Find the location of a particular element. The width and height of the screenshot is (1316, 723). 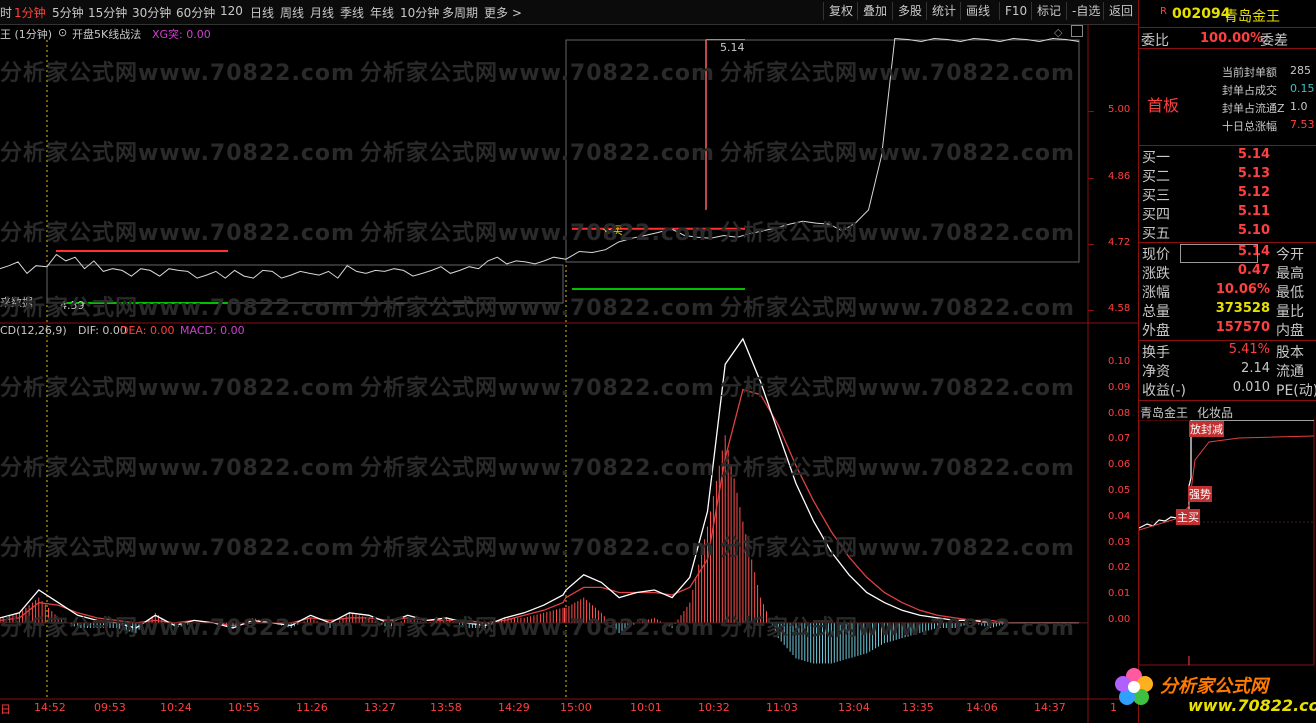

mini-avg-line is located at coordinates (1227, 483).